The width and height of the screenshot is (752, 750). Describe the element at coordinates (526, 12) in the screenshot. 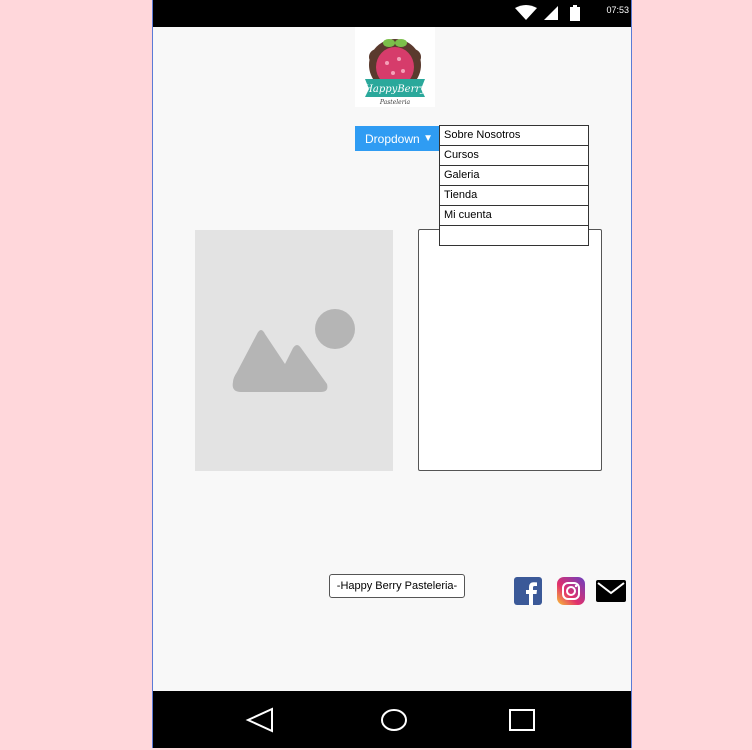

I see `wifi-icon` at that location.